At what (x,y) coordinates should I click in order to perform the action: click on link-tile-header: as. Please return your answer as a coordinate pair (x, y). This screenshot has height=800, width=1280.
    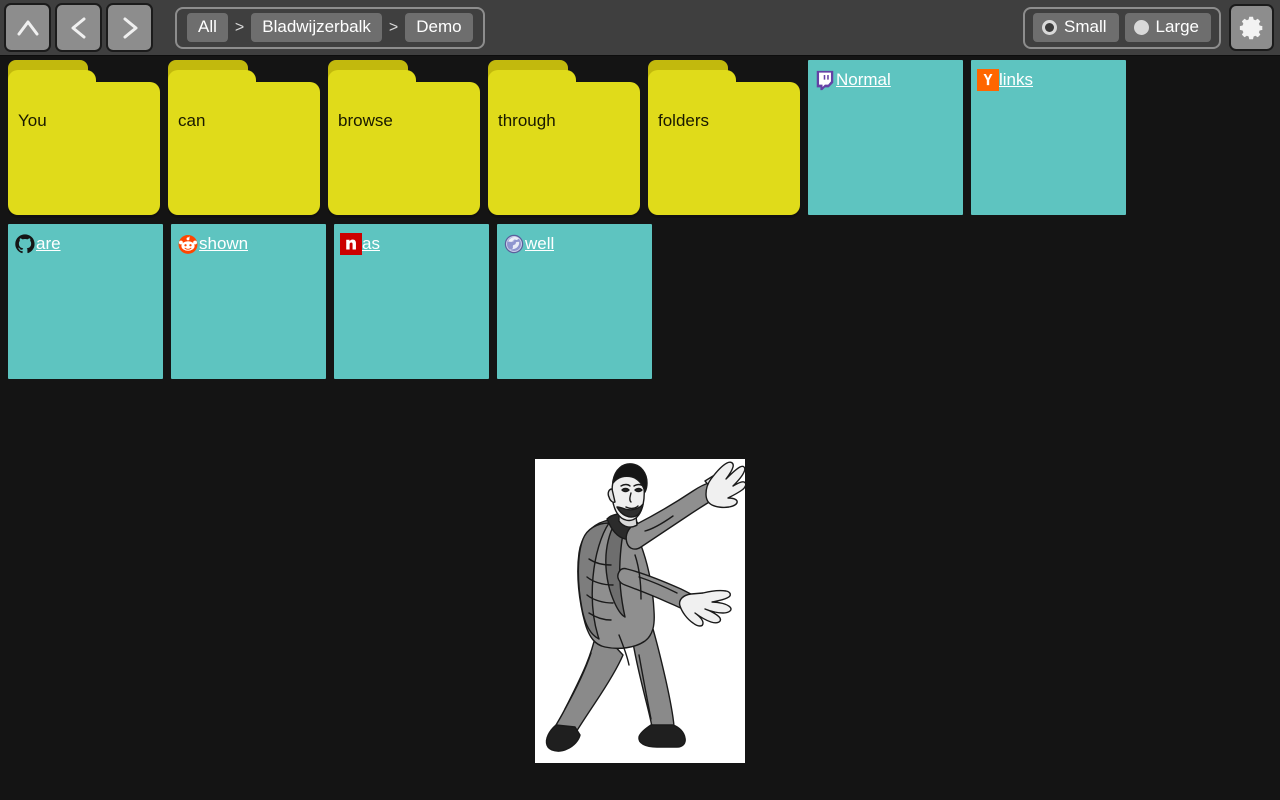
    Looking at the image, I should click on (411, 239).